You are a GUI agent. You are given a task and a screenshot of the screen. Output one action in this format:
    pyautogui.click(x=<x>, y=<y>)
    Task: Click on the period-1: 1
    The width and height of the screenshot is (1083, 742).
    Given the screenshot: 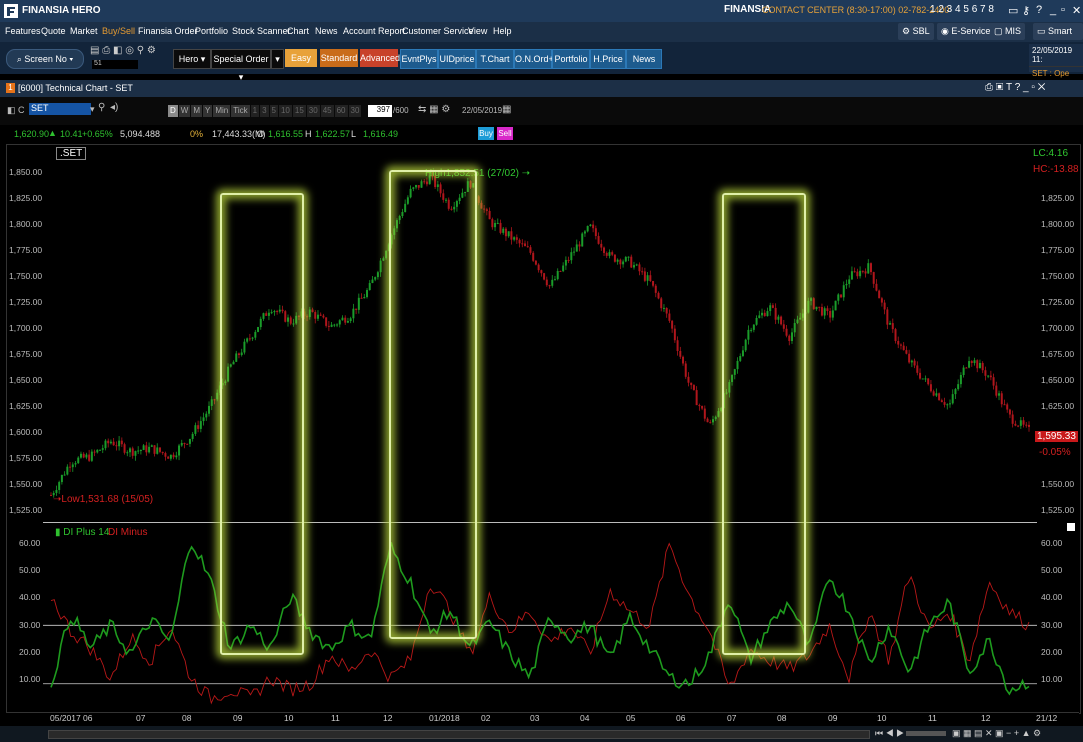 What is the action you would take?
    pyautogui.click(x=255, y=111)
    